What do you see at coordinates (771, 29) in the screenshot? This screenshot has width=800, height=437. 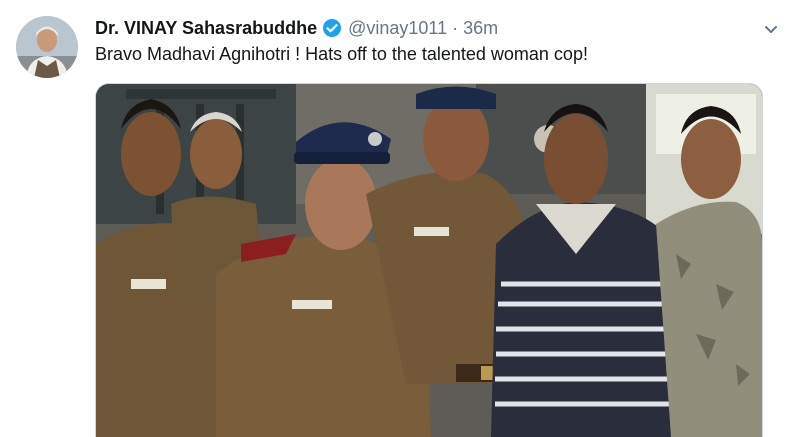 I see `chevron-down-icon` at bounding box center [771, 29].